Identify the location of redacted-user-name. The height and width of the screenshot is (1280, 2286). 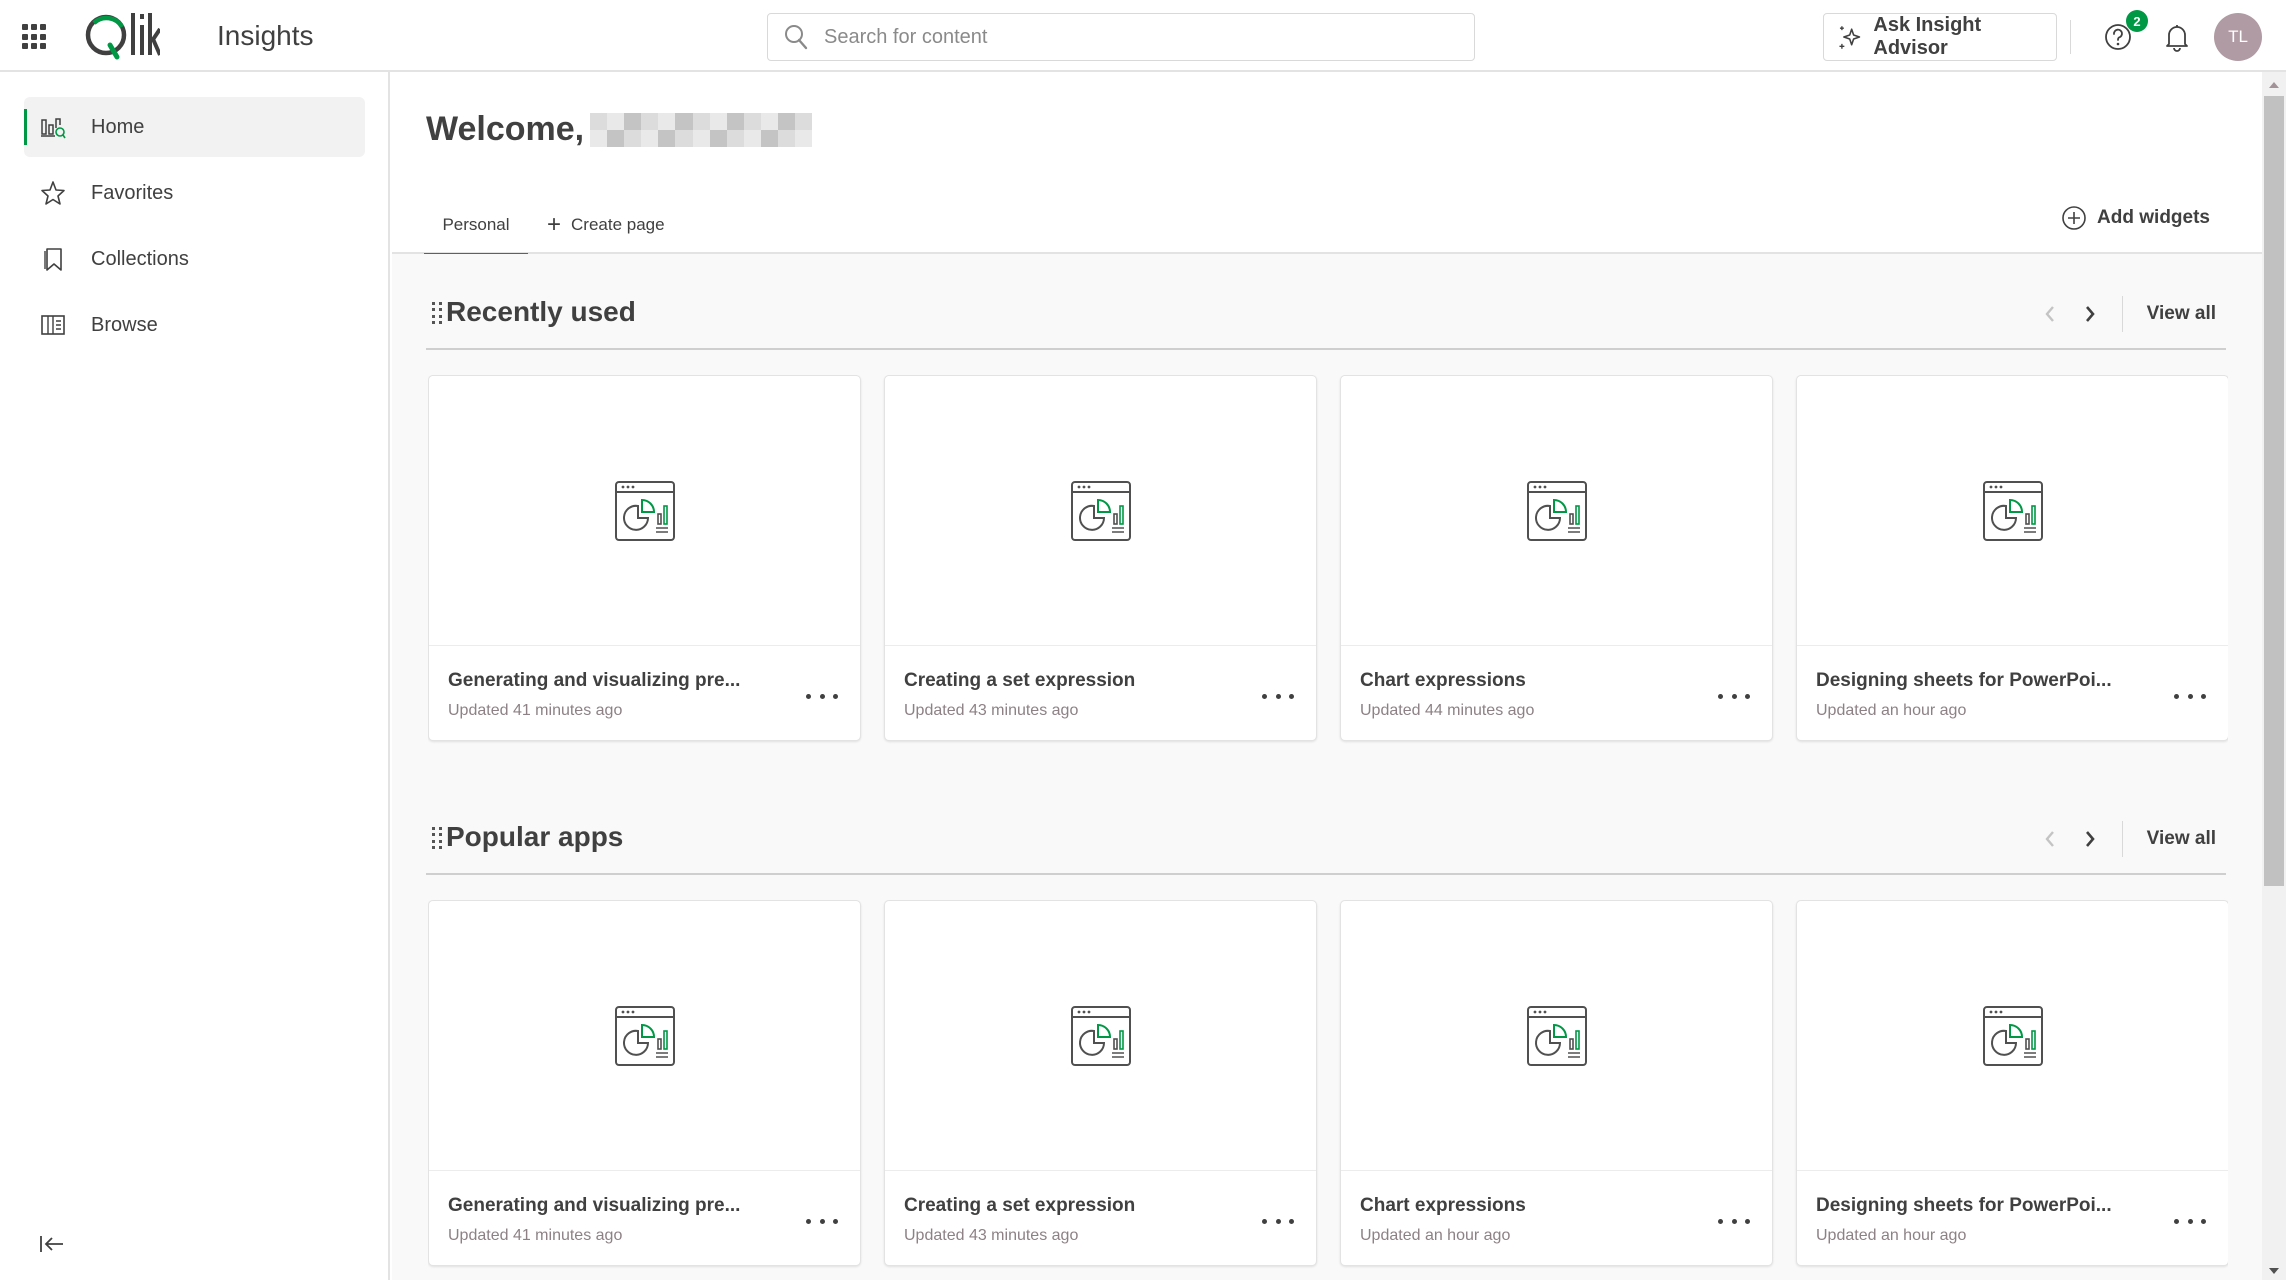
(701, 129).